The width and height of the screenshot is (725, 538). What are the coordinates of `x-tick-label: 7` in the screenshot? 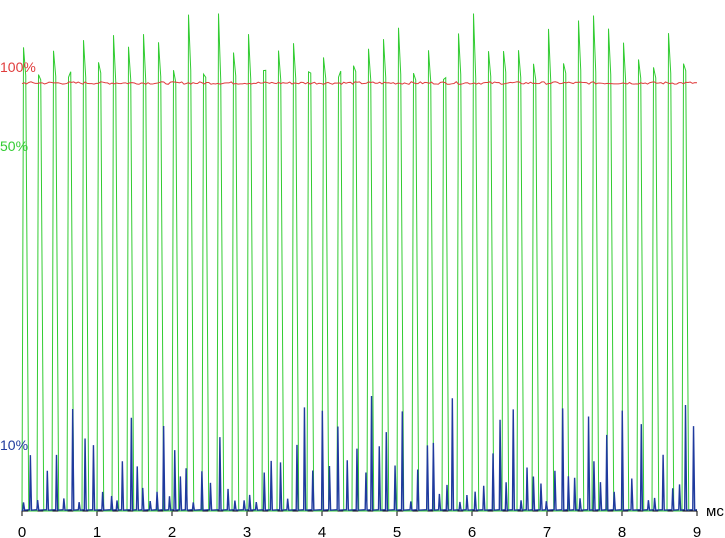 It's located at (547, 531).